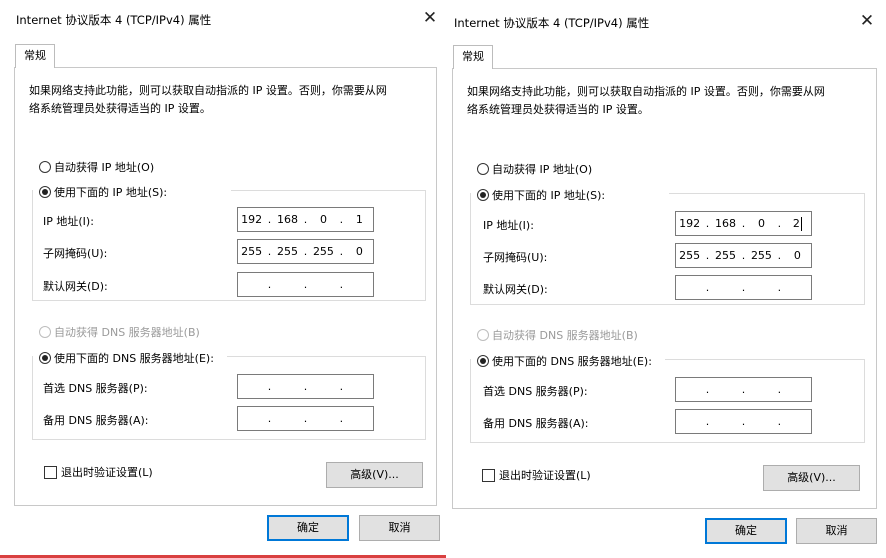  I want to click on octet-4-value: 2, so click(796, 223).